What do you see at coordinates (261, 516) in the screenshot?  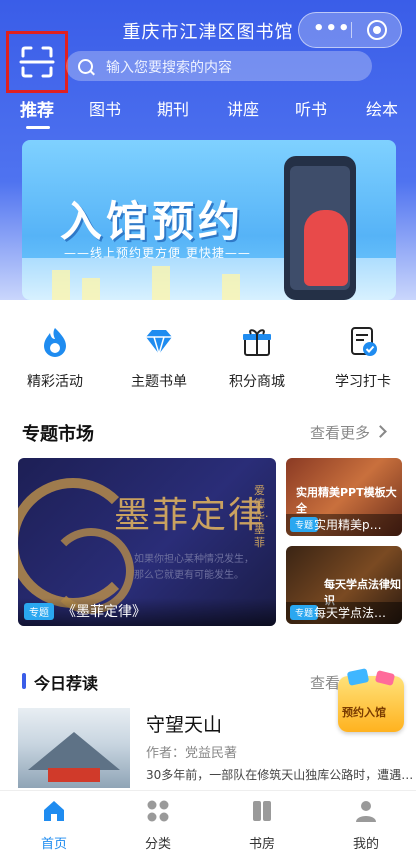 I see `cover-author-vertical: 爱德华·墨菲` at bounding box center [261, 516].